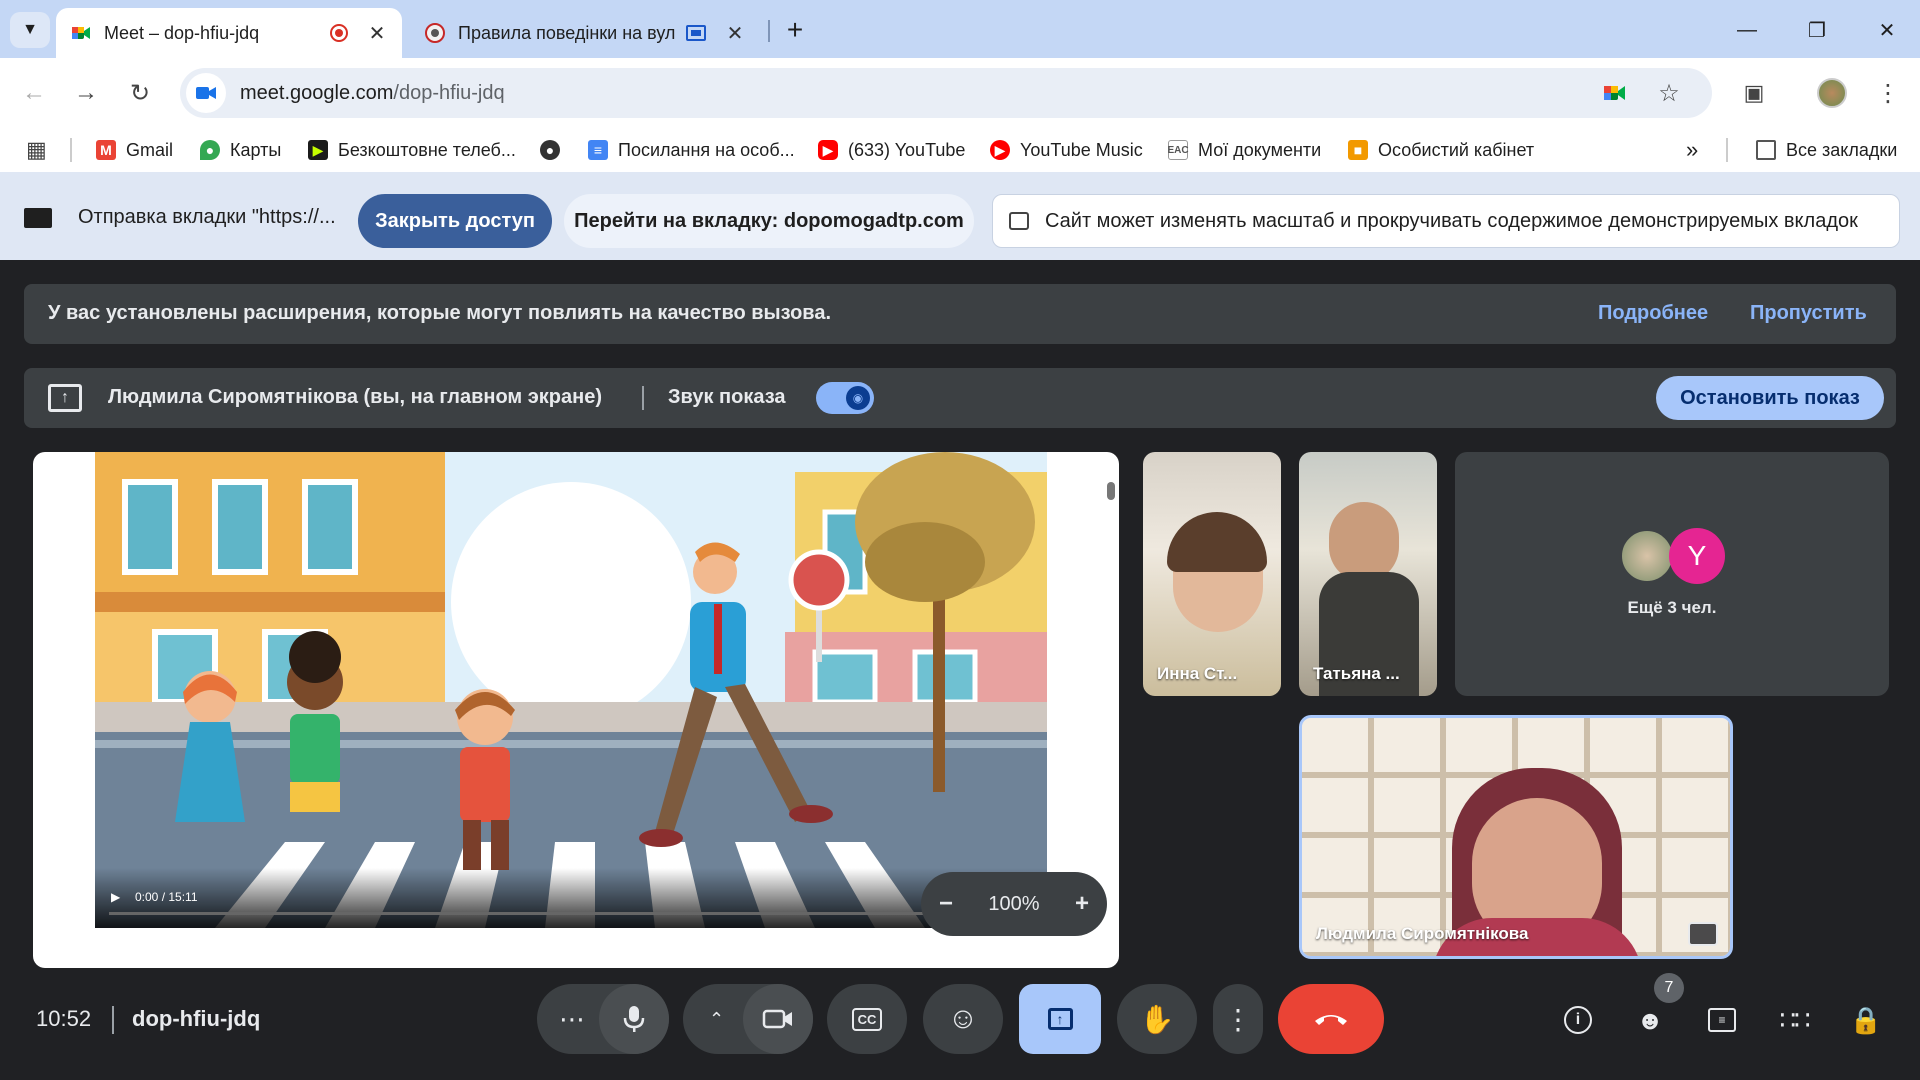 This screenshot has height=1080, width=1920. What do you see at coordinates (1653, 313) in the screenshot?
I see `learn-more-link: Подробнее` at bounding box center [1653, 313].